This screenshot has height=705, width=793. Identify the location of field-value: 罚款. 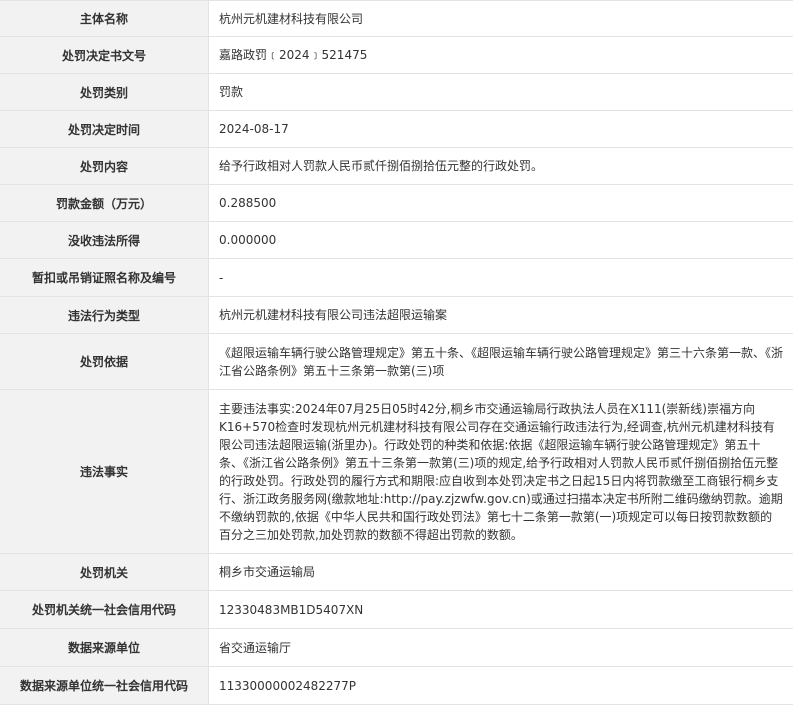
(231, 92).